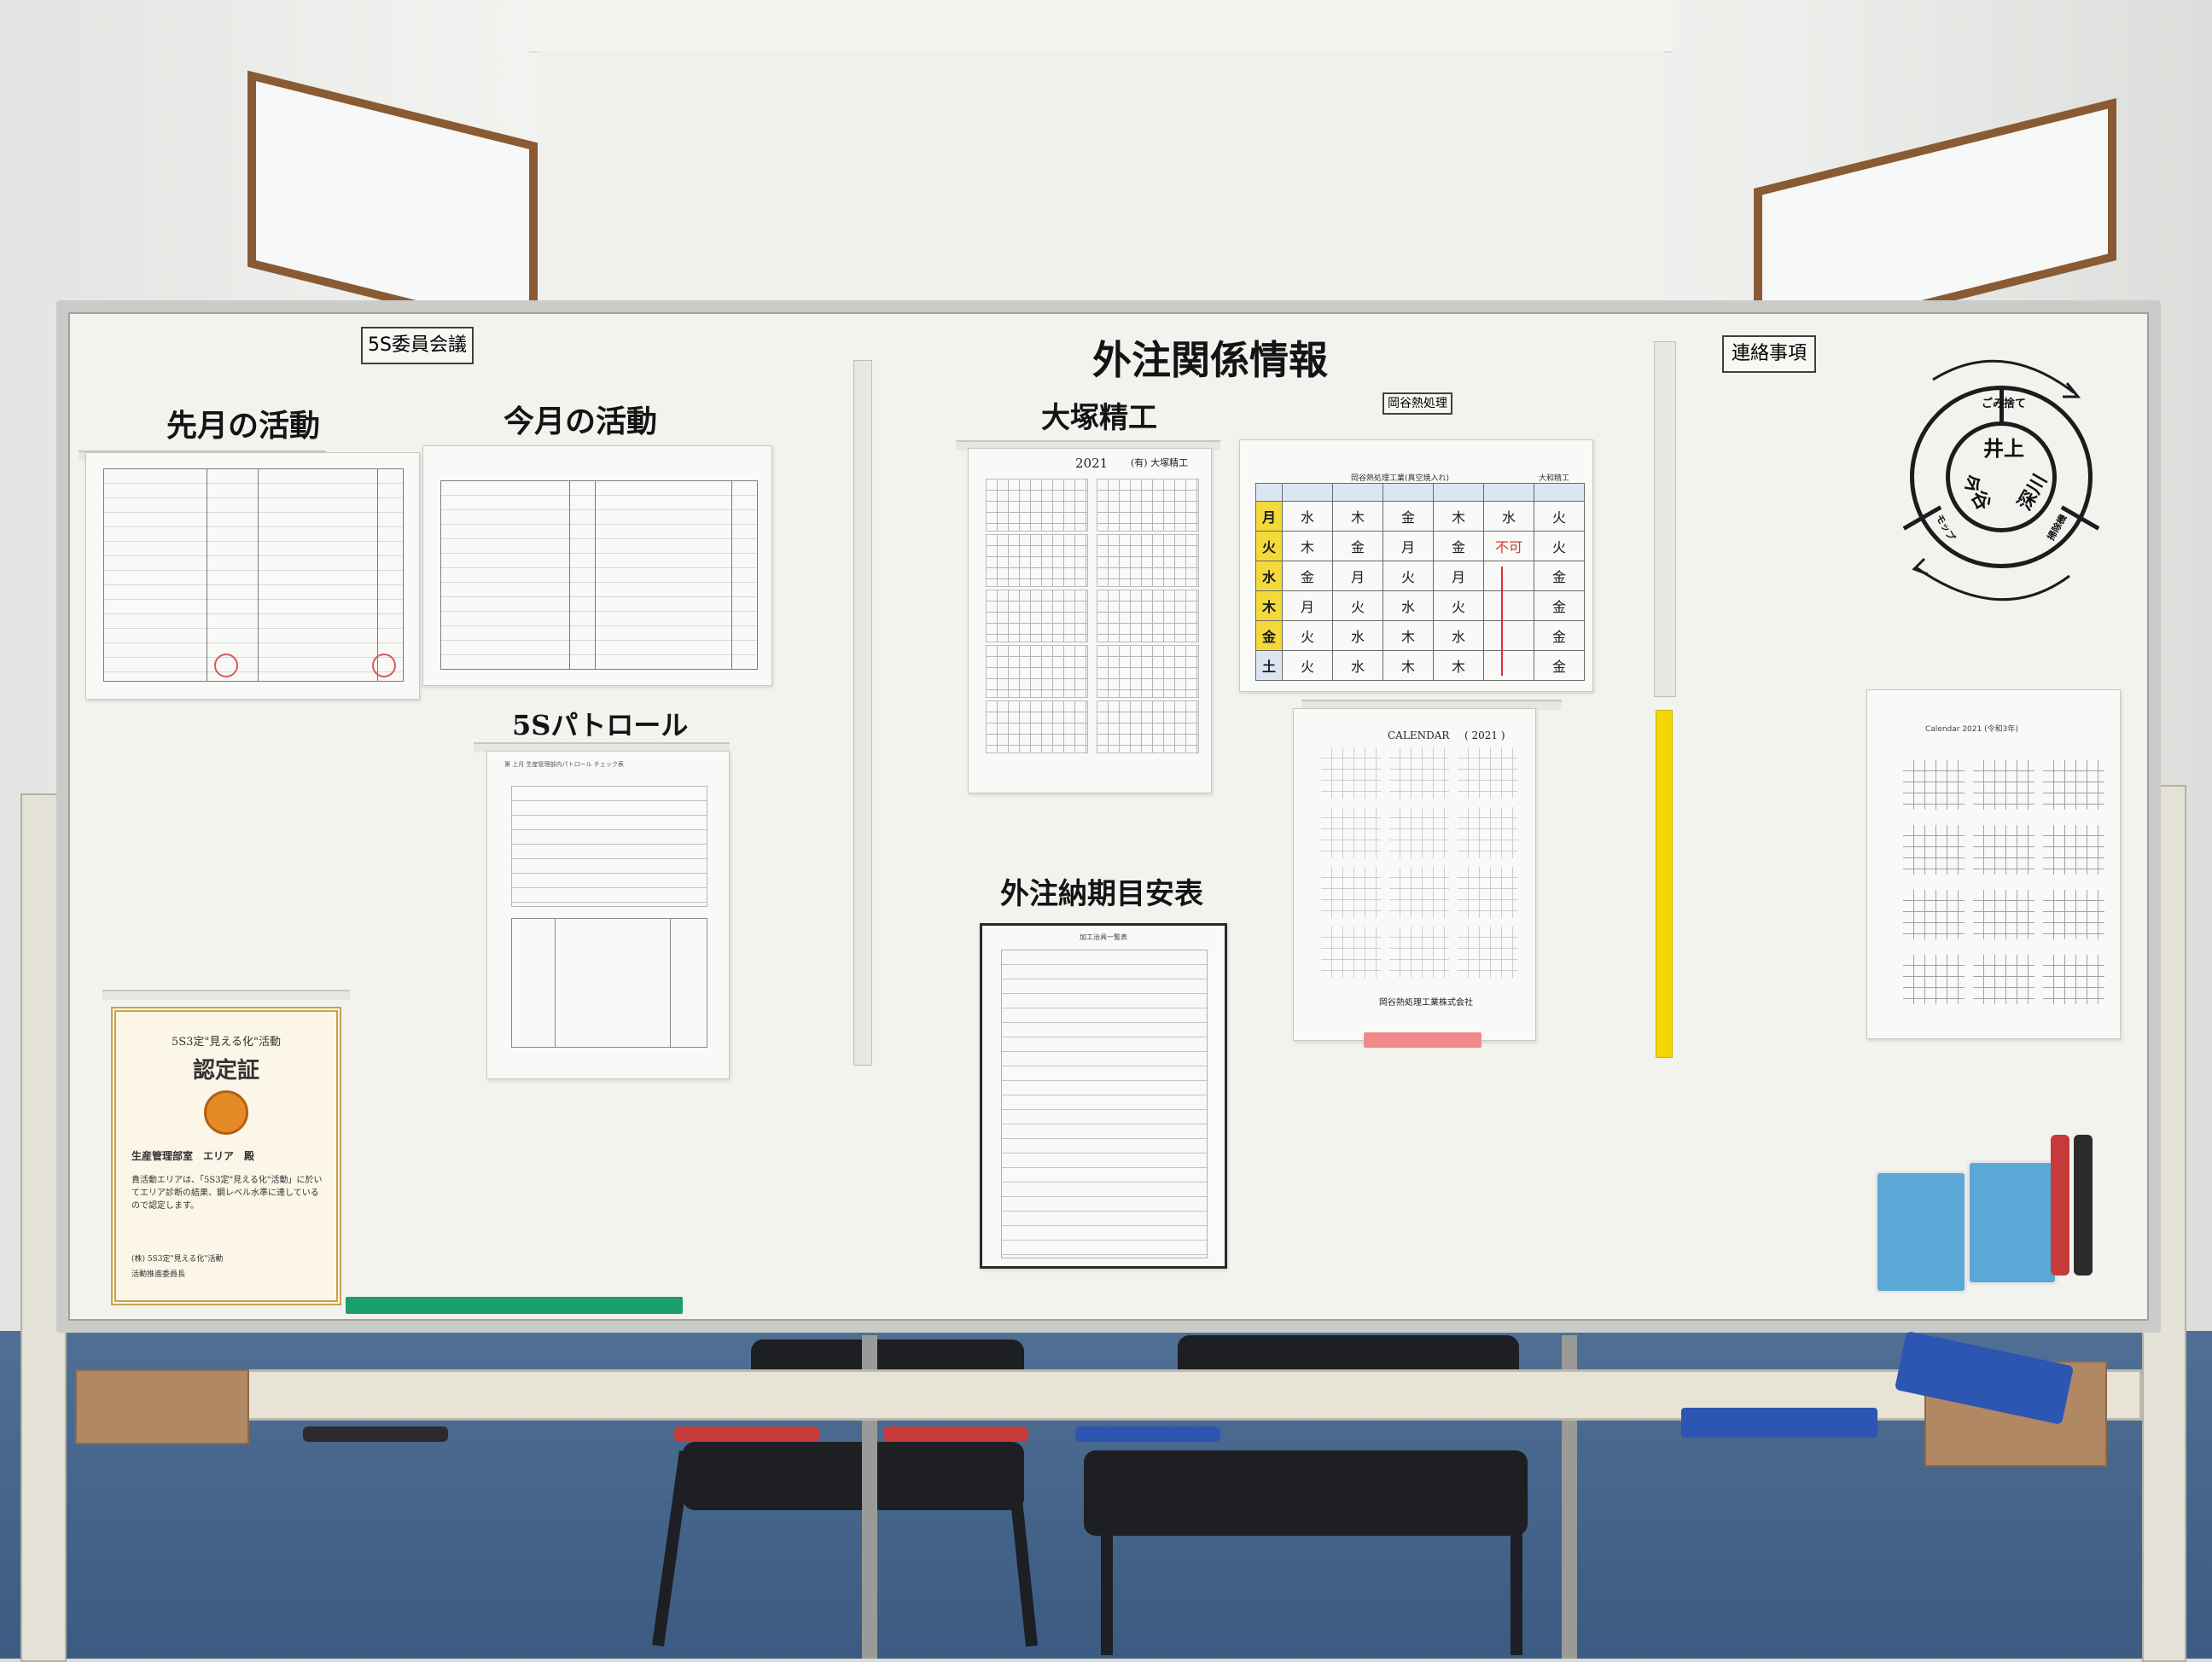 Image resolution: width=2212 pixels, height=1662 pixels. I want to click on okaya-schedule-title: 岡谷熱処理工業(真空焼入れ), so click(1400, 478).